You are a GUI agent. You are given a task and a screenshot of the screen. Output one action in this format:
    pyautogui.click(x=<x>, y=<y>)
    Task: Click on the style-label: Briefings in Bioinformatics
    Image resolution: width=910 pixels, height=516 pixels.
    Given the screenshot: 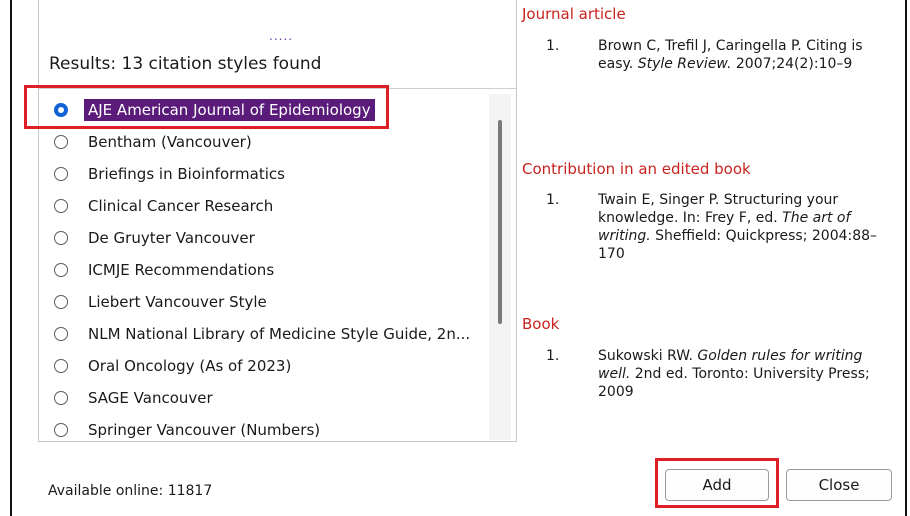 What is the action you would take?
    pyautogui.click(x=186, y=174)
    